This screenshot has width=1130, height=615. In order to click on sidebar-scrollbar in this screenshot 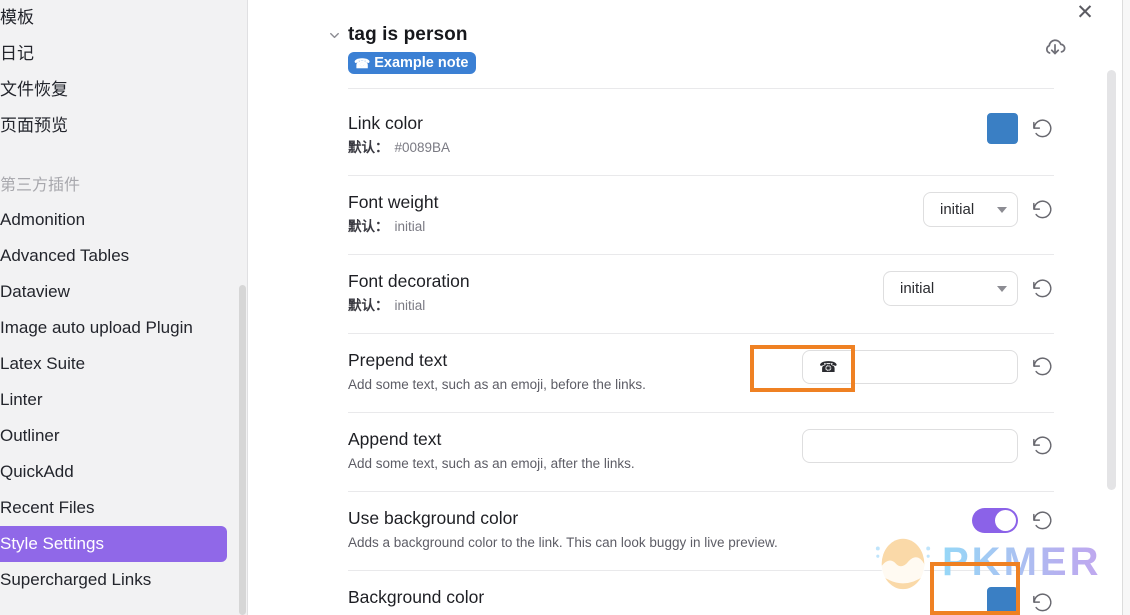, I will do `click(242, 450)`.